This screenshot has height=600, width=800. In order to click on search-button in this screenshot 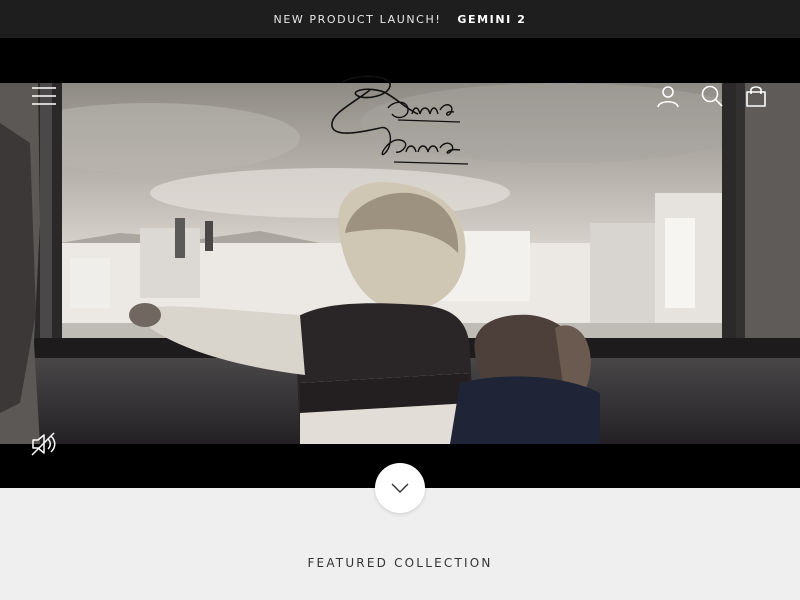, I will do `click(712, 96)`.